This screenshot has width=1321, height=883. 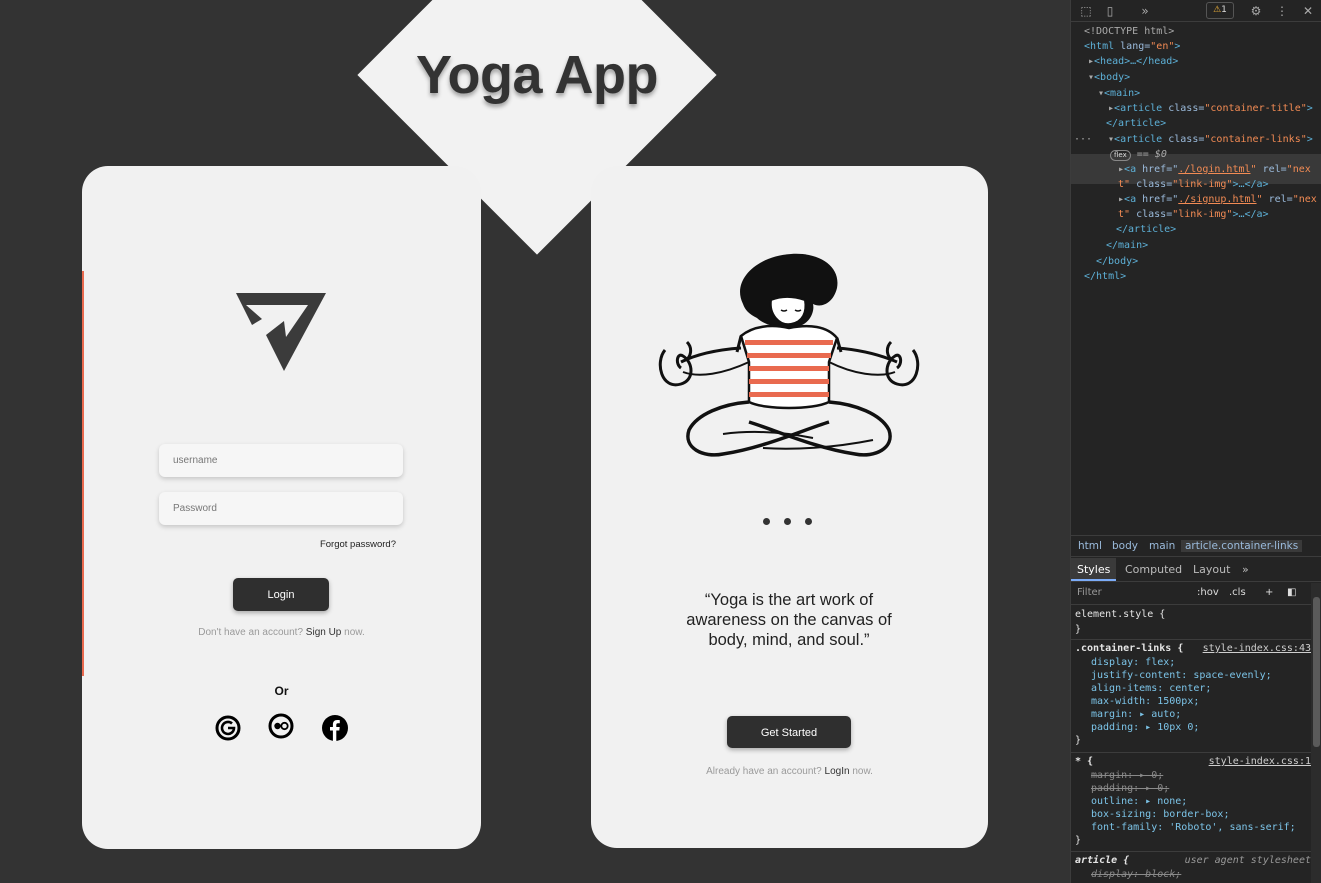 What do you see at coordinates (1162, 546) in the screenshot?
I see `breadcrumb-main: main` at bounding box center [1162, 546].